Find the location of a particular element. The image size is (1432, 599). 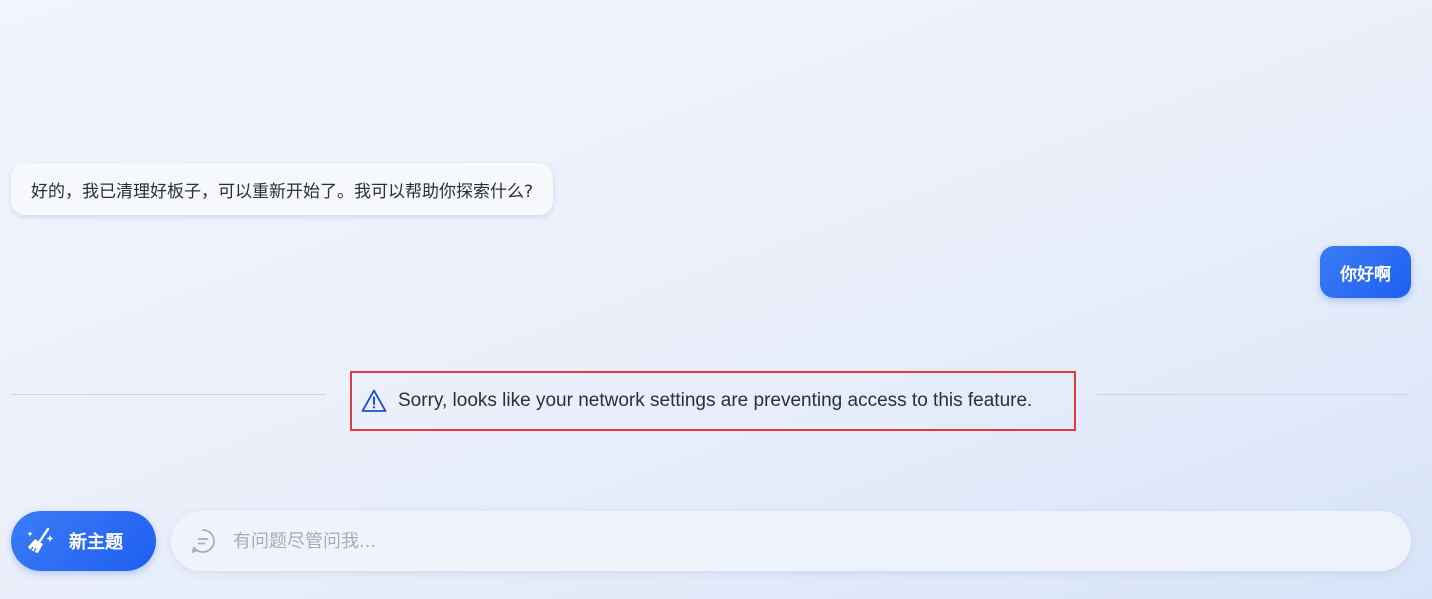

new-topic-label: 新主题 is located at coordinates (96, 542).